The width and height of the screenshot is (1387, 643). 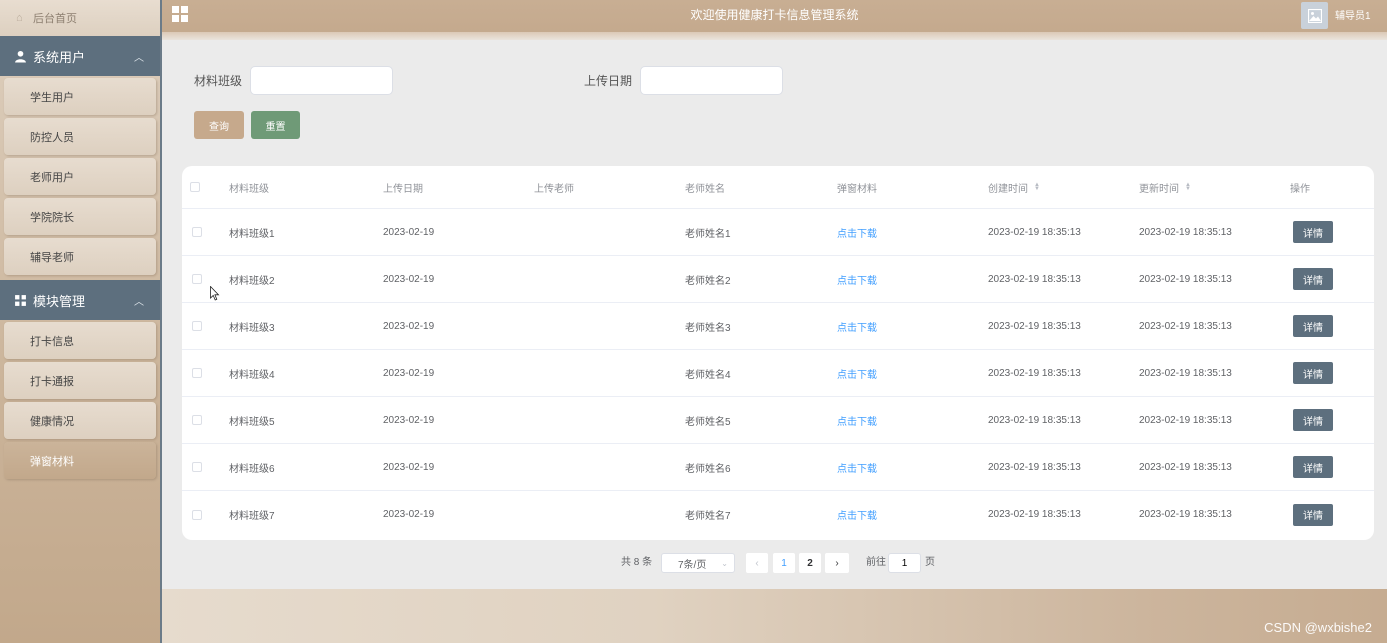 What do you see at coordinates (80, 96) in the screenshot?
I see `sidebar-item-student-users: 学生用户` at bounding box center [80, 96].